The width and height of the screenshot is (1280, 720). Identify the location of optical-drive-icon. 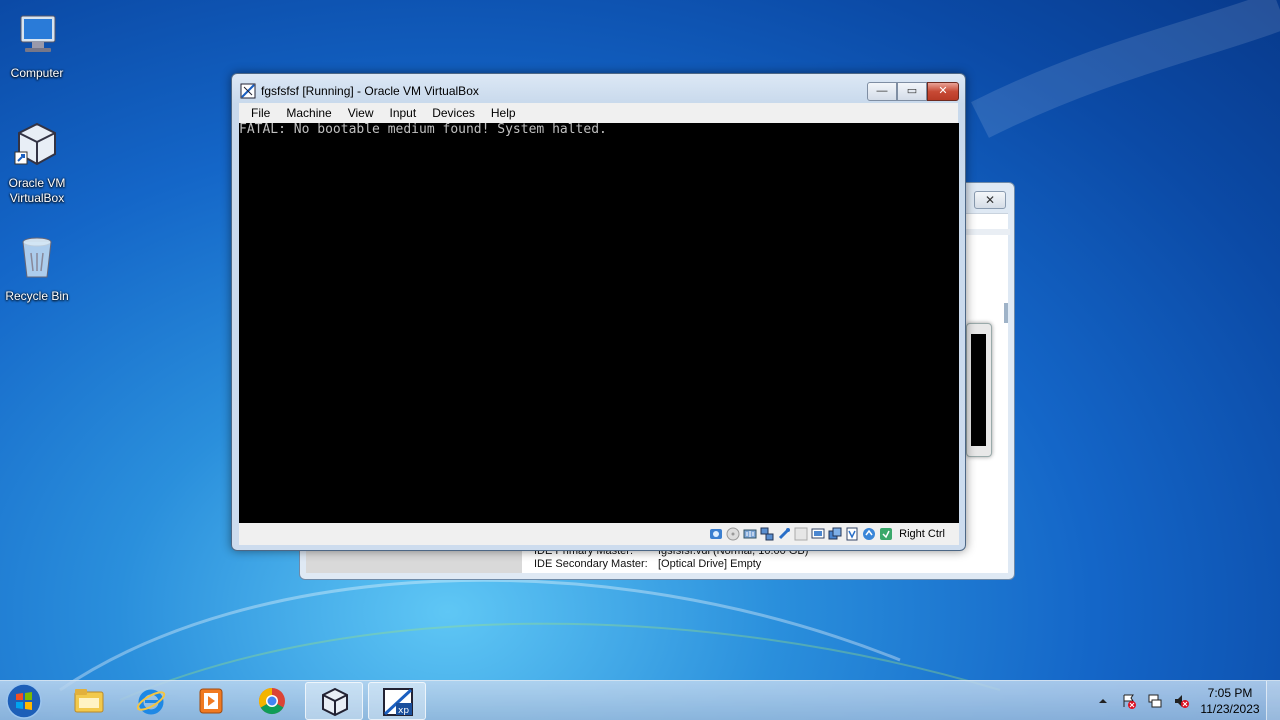
(733, 534).